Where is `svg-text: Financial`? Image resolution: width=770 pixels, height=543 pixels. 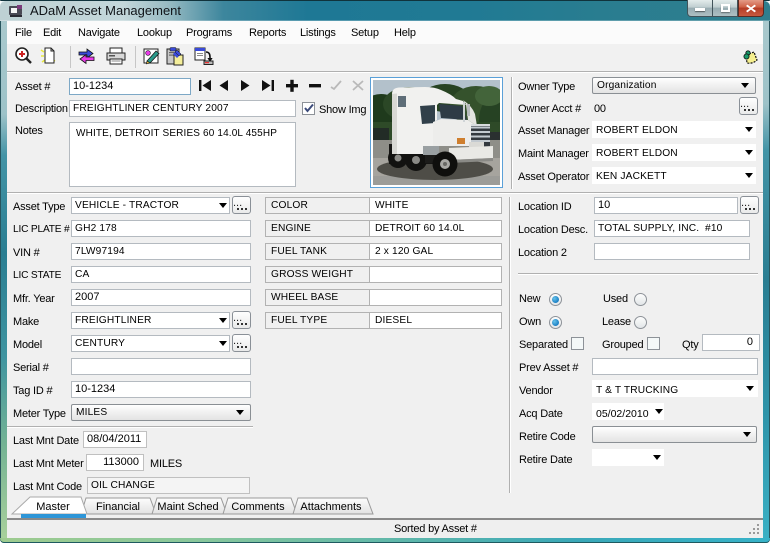
svg-text: Financial is located at coordinates (118, 507).